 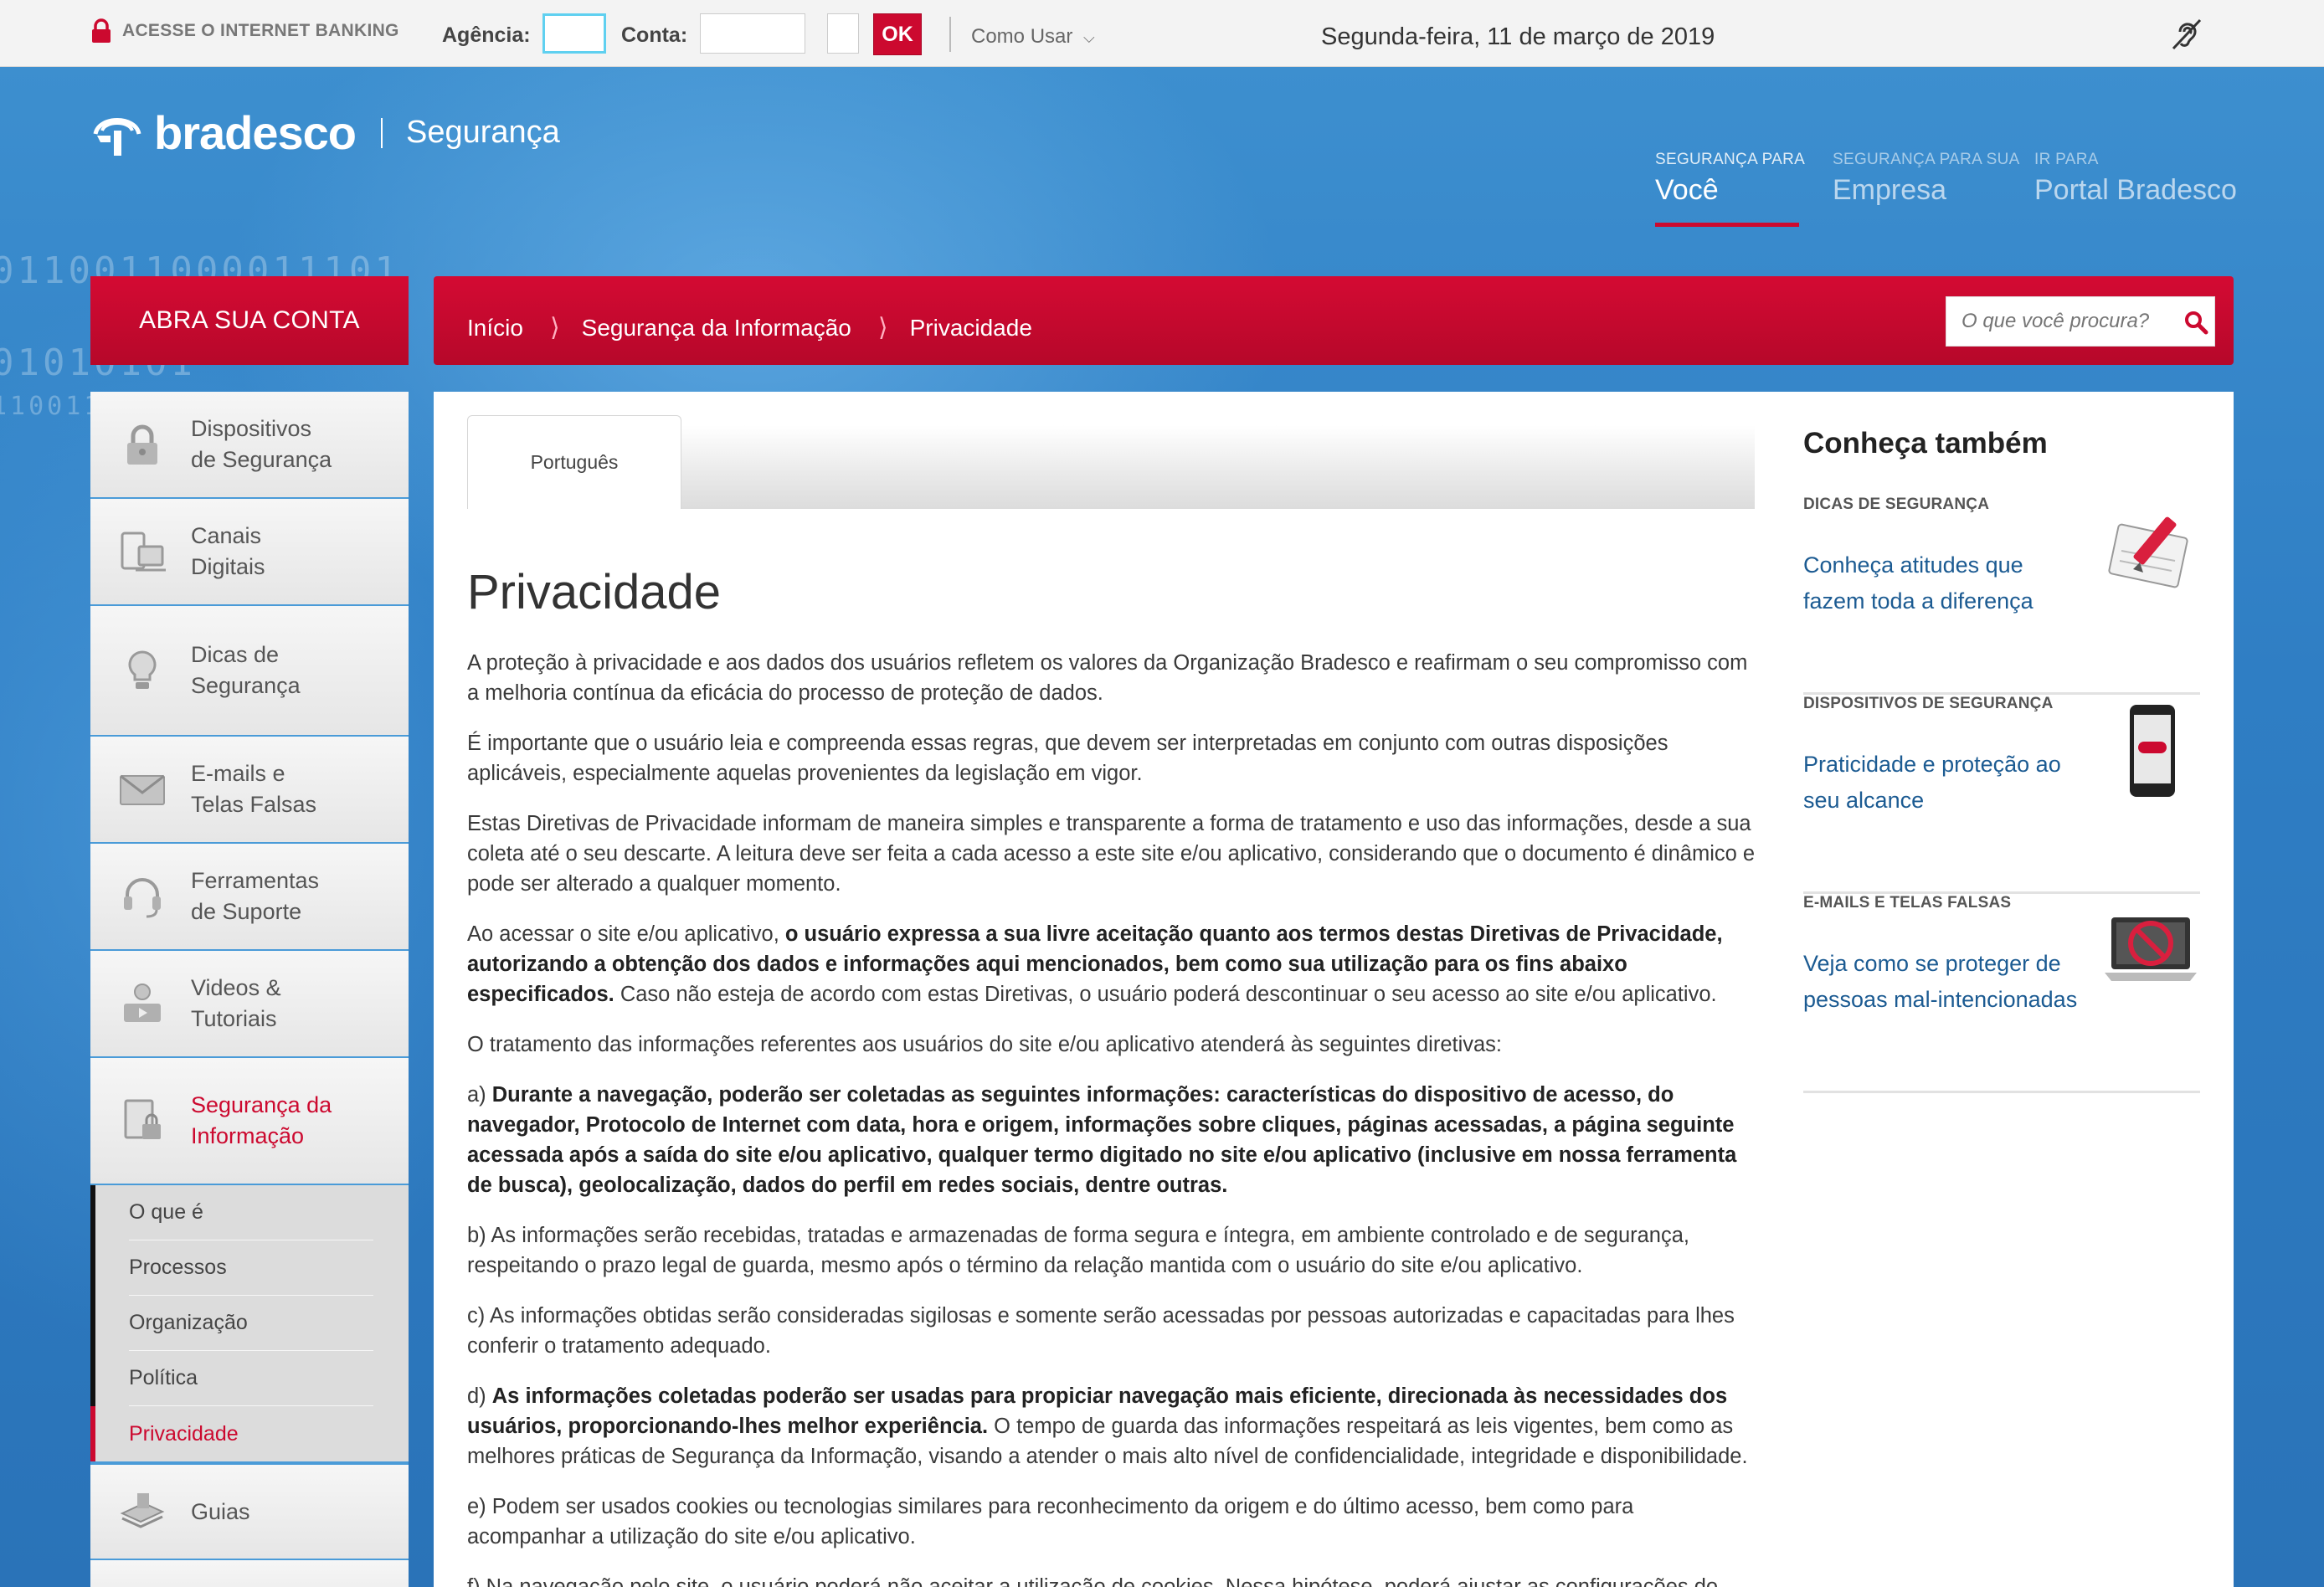 I want to click on como-usar-dropdown: Como Usar ⌵, so click(x=1033, y=37).